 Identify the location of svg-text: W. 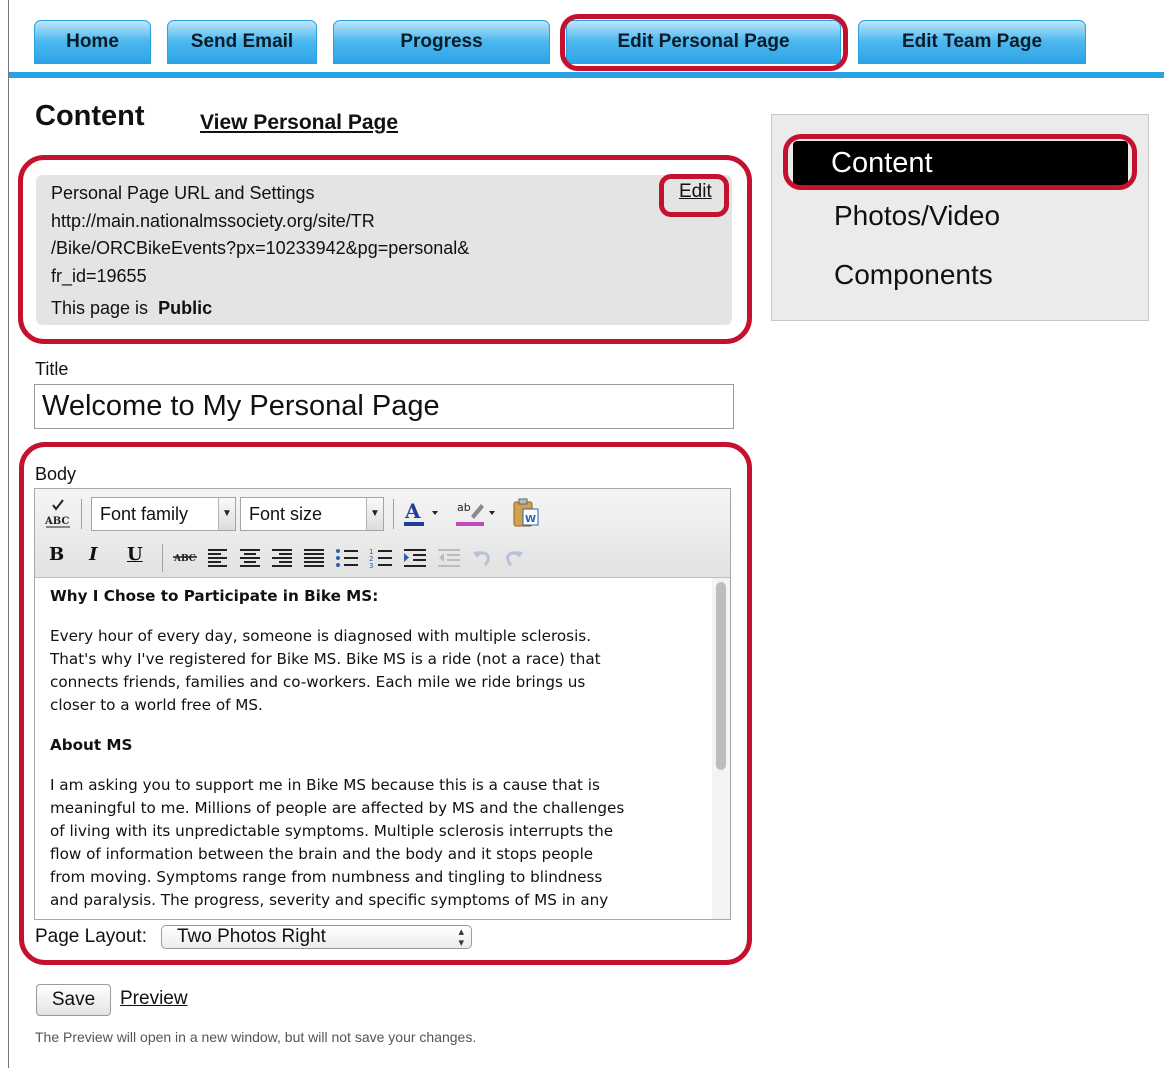
(530, 519).